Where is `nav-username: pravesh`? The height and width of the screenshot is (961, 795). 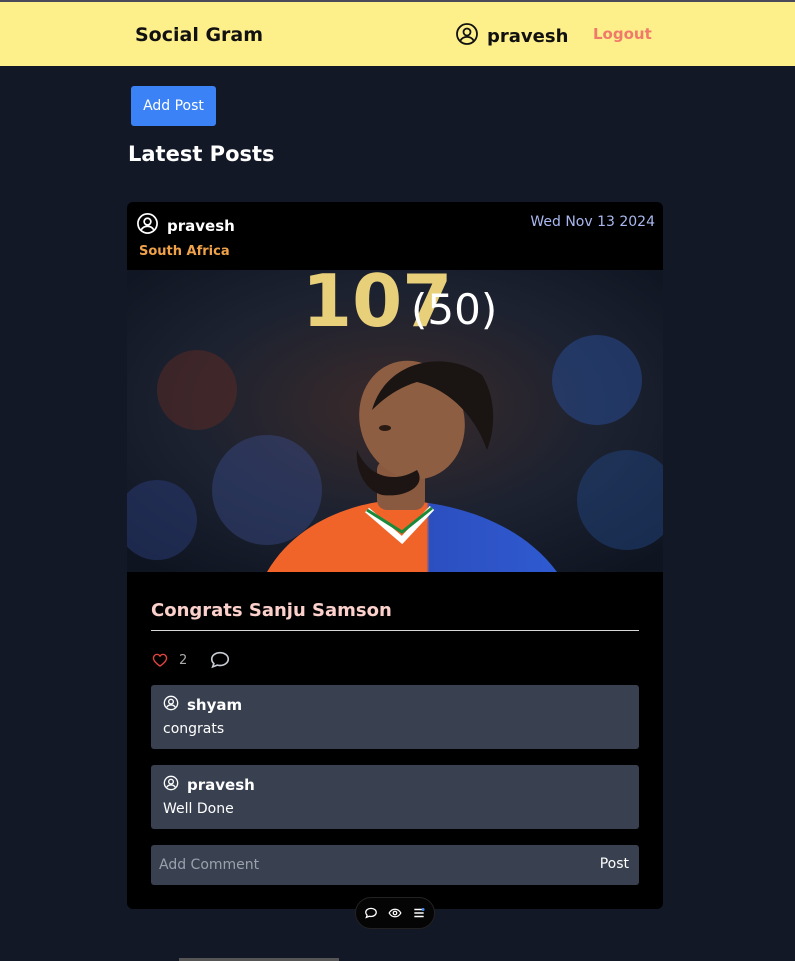 nav-username: pravesh is located at coordinates (528, 36).